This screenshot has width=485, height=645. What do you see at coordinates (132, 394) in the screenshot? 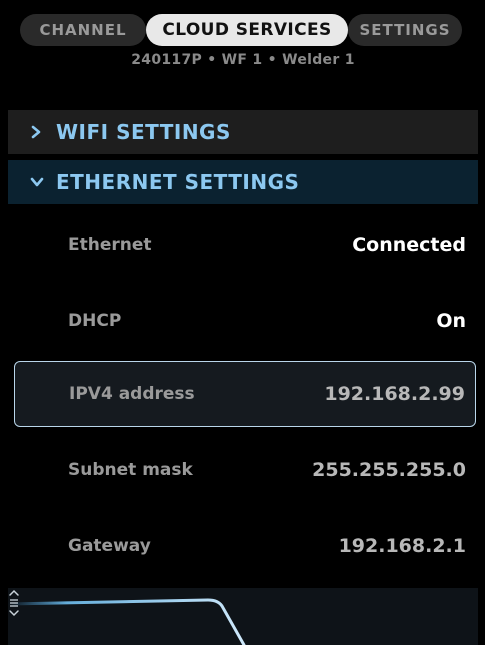
I see `row-label: IPV4 address` at bounding box center [132, 394].